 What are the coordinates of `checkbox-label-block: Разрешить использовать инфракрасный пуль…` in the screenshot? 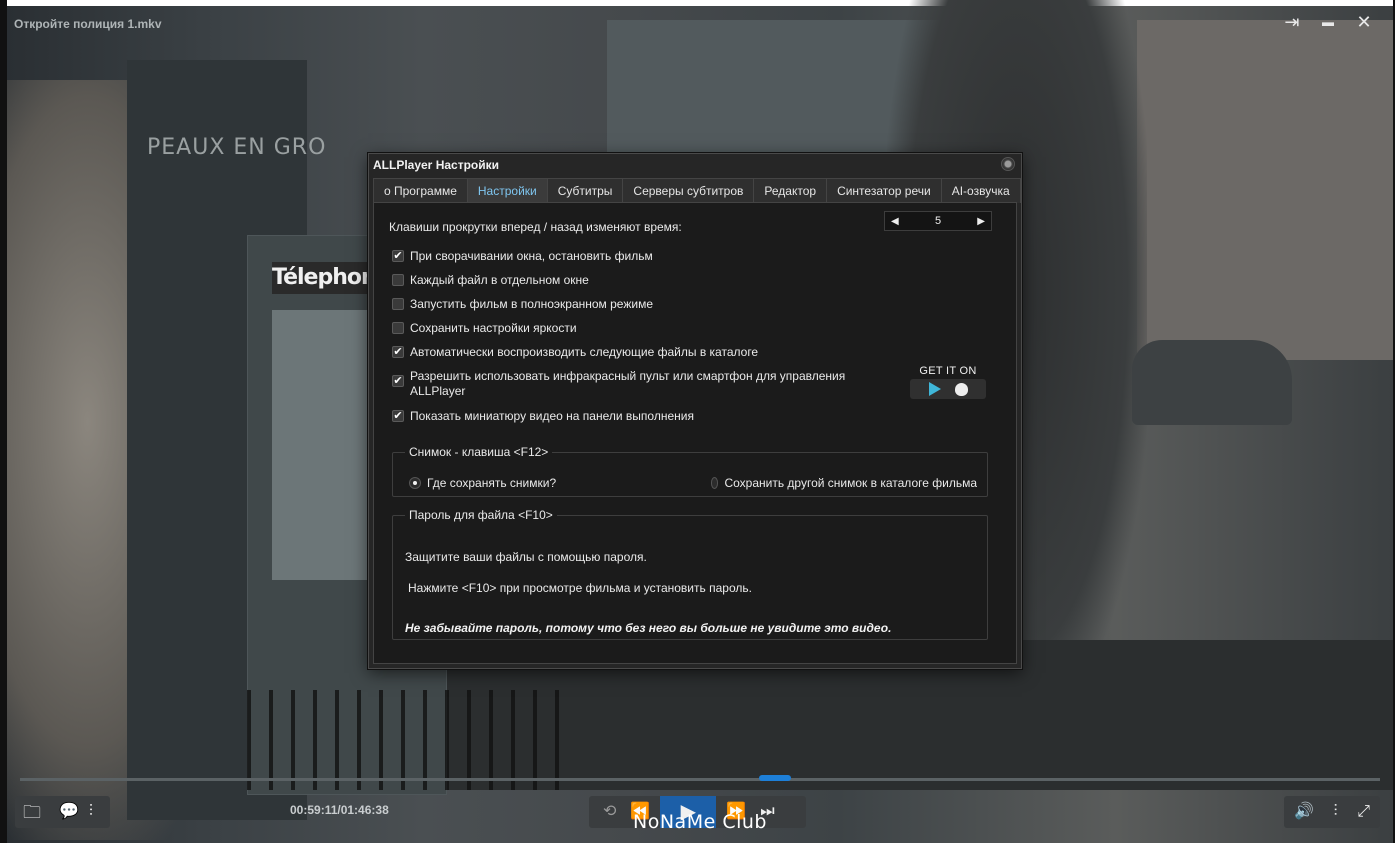 It's located at (627, 384).